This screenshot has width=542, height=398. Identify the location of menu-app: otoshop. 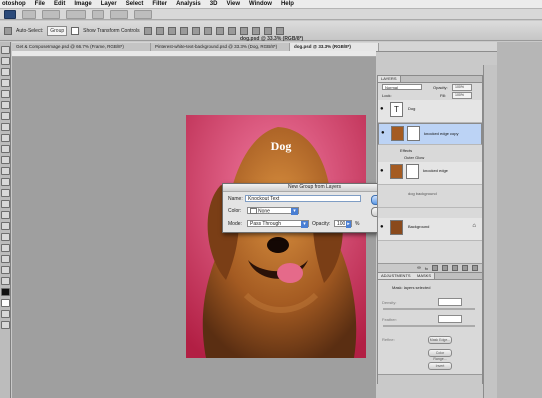
(14, 4).